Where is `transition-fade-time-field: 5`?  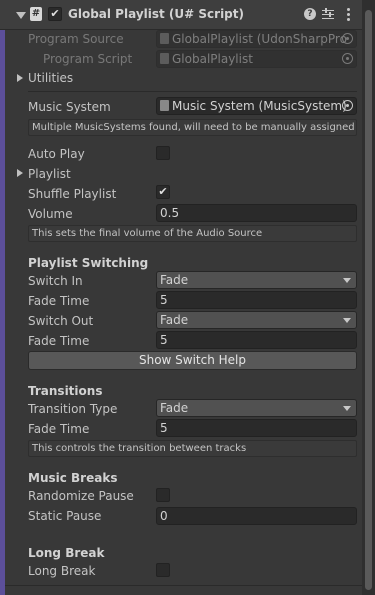
transition-fade-time-field: 5 is located at coordinates (256, 428).